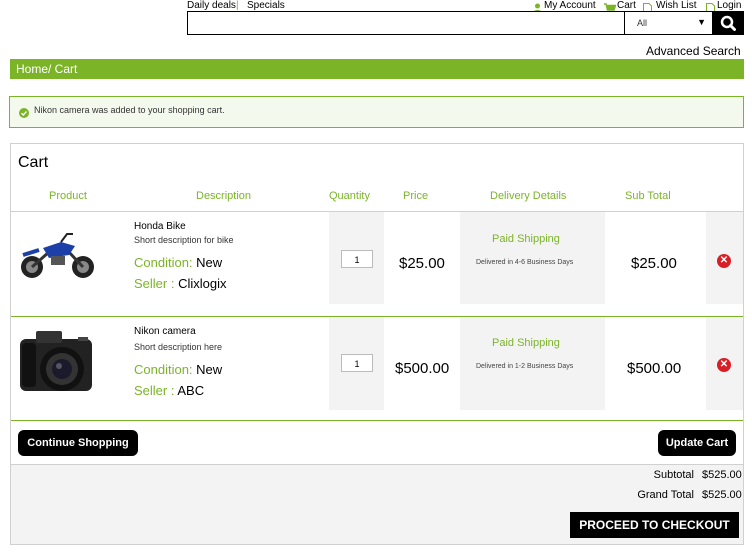 Image resolution: width=752 pixels, height=555 pixels. I want to click on delivery-estimate: Delivered in 1-2 Business Days, so click(525, 366).